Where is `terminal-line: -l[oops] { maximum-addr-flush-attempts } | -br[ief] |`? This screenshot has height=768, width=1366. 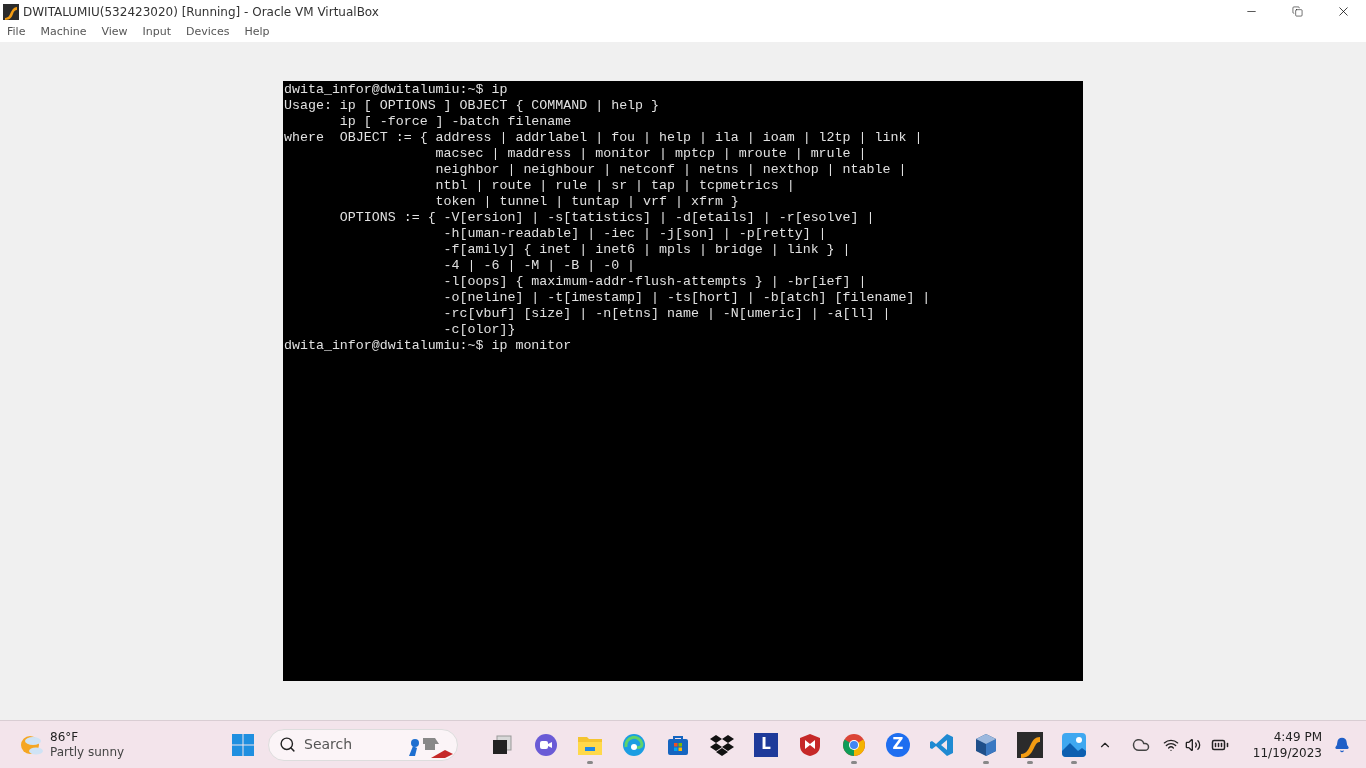 terminal-line: -l[oops] { maximum-addr-flush-attempts } | -br[ief] | is located at coordinates (654, 282).